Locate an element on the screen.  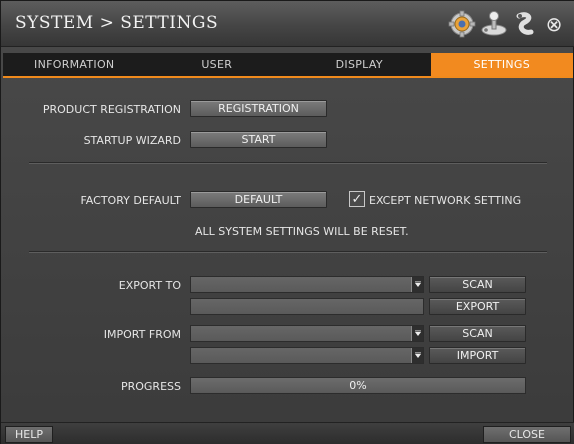
reset-warning-text: ALL SYSTEM SETTINGS WILL BE RESET. is located at coordinates (302, 231).